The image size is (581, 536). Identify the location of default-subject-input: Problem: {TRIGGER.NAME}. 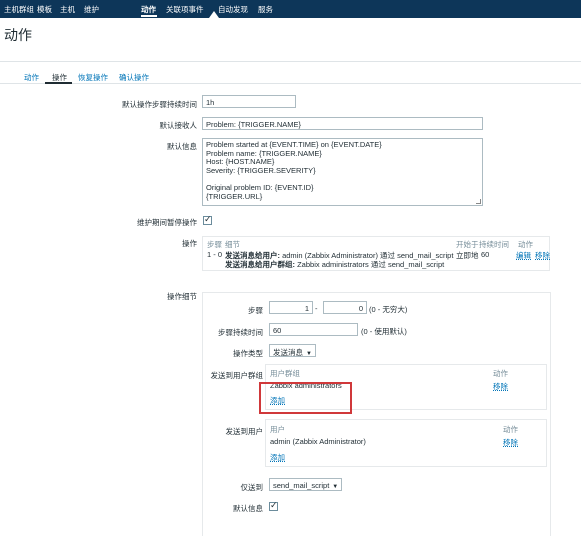
(342, 123).